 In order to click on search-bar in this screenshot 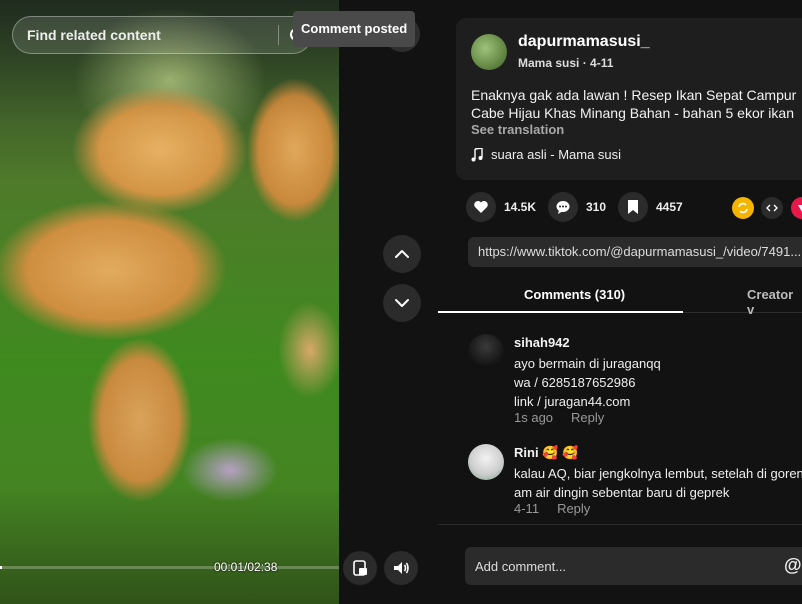, I will do `click(162, 35)`.